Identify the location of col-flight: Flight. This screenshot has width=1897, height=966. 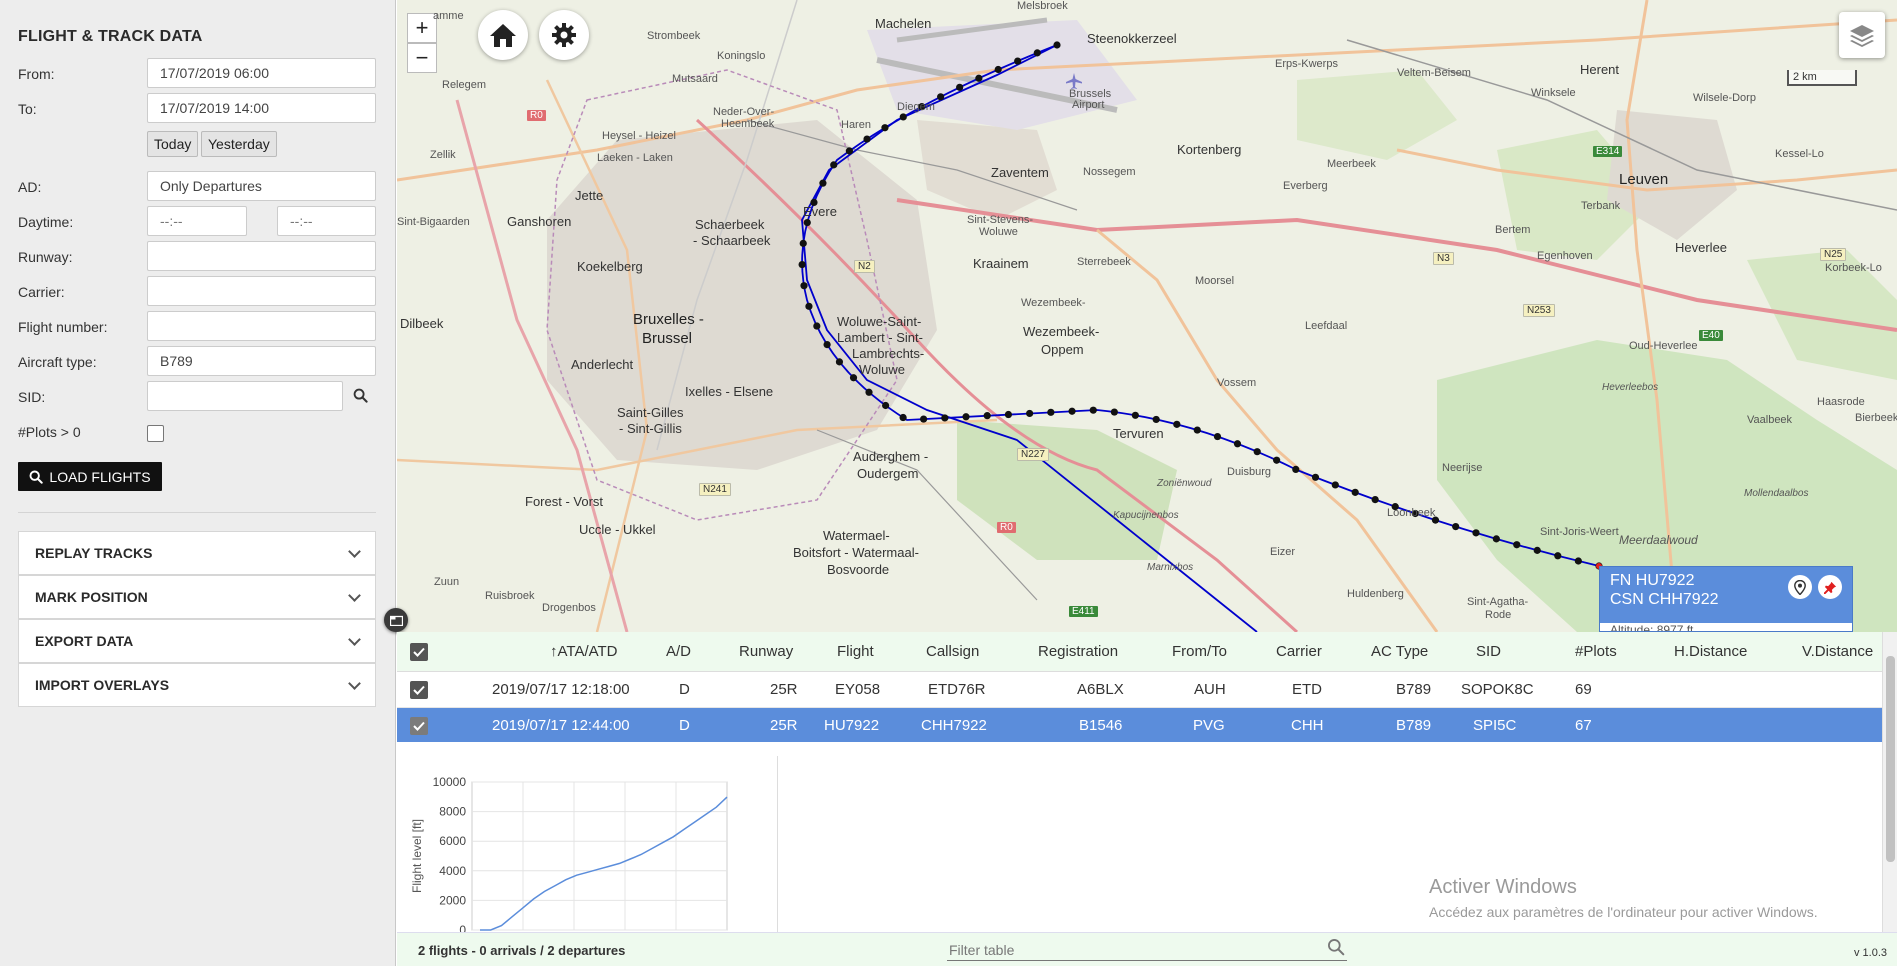
(855, 651).